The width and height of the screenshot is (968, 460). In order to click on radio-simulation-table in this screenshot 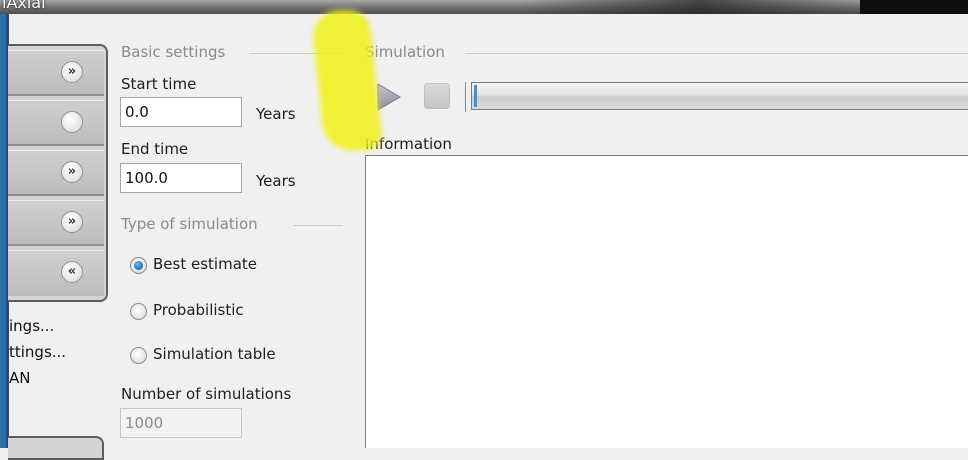, I will do `click(138, 355)`.